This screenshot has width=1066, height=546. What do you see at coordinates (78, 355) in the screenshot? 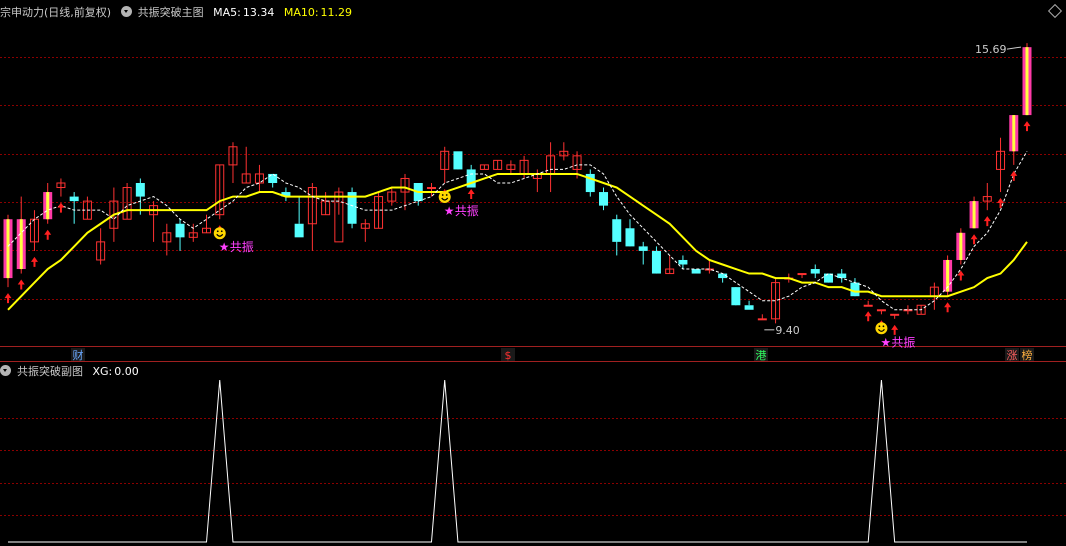
I see `event-marker: 财` at bounding box center [78, 355].